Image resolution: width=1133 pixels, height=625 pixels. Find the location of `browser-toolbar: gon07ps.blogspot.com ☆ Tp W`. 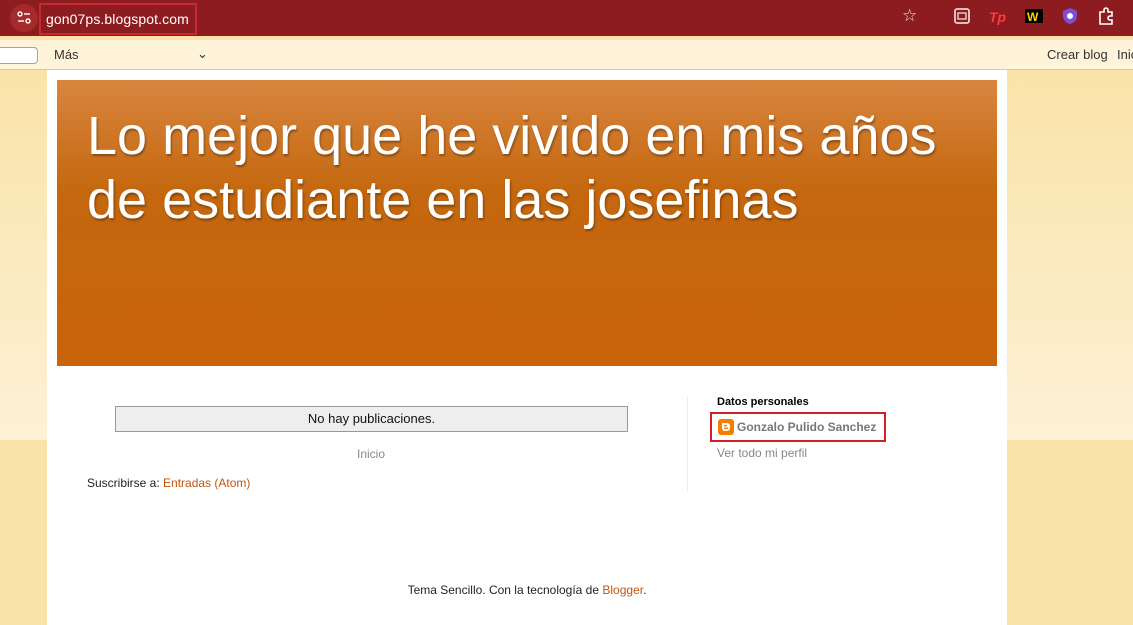

browser-toolbar: gon07ps.blogspot.com ☆ Tp W is located at coordinates (566, 18).